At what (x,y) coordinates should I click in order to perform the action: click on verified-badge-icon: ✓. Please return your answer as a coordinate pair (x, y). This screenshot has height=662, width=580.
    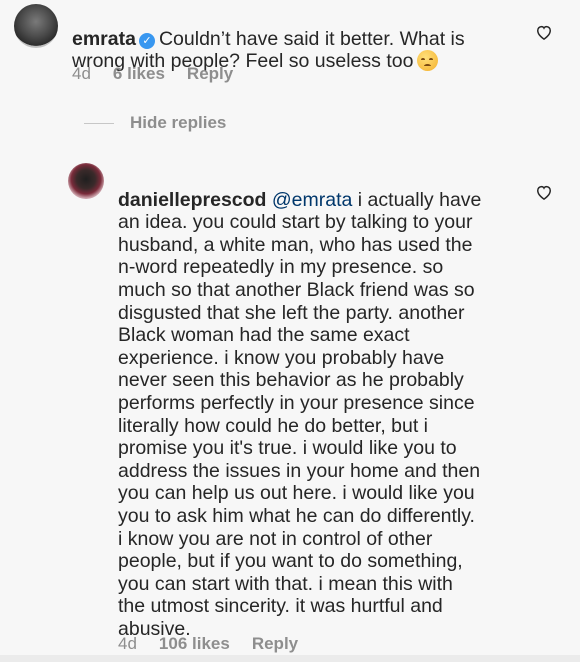
    Looking at the image, I should click on (146, 40).